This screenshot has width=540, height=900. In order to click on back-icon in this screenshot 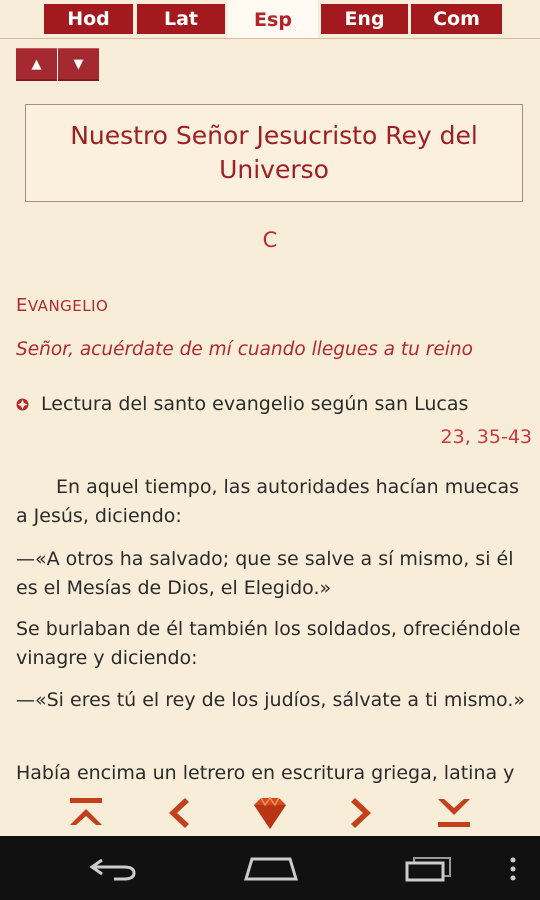, I will do `click(113, 871)`.